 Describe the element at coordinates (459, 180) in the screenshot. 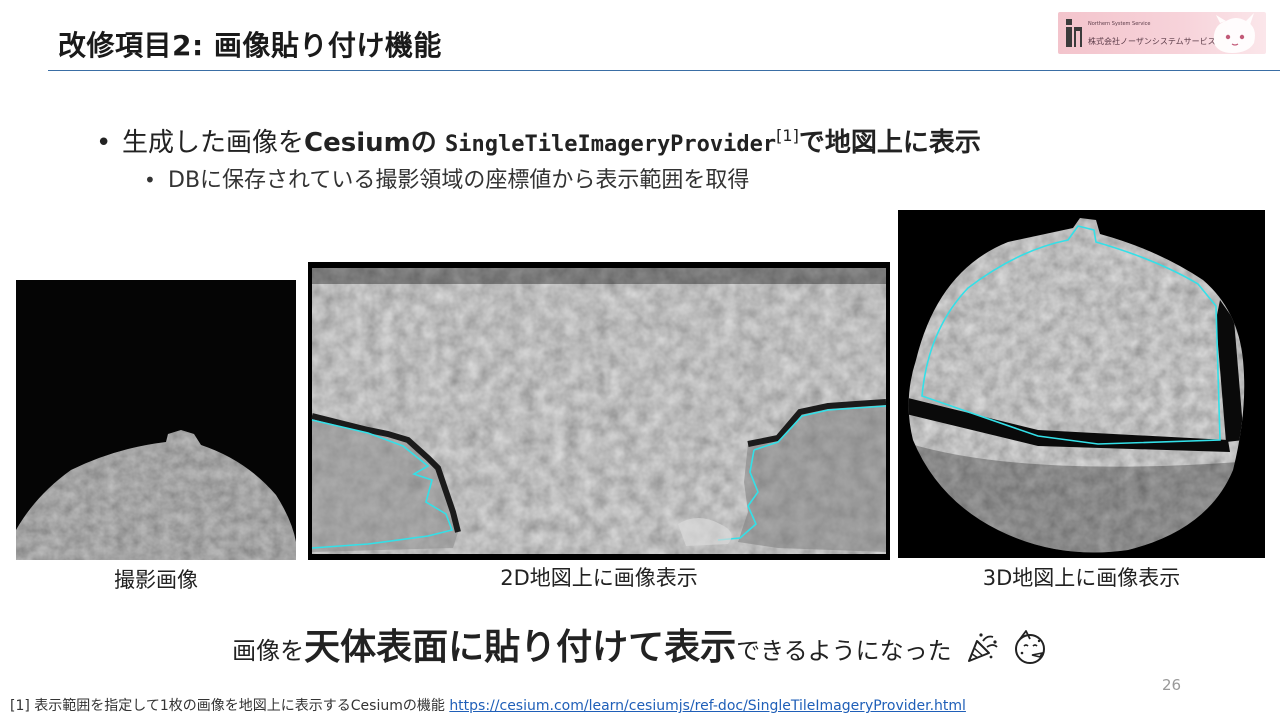

I see `bullet-sub-text: DBに保存されている撮影領域の座標値から表示範囲を取得` at that location.